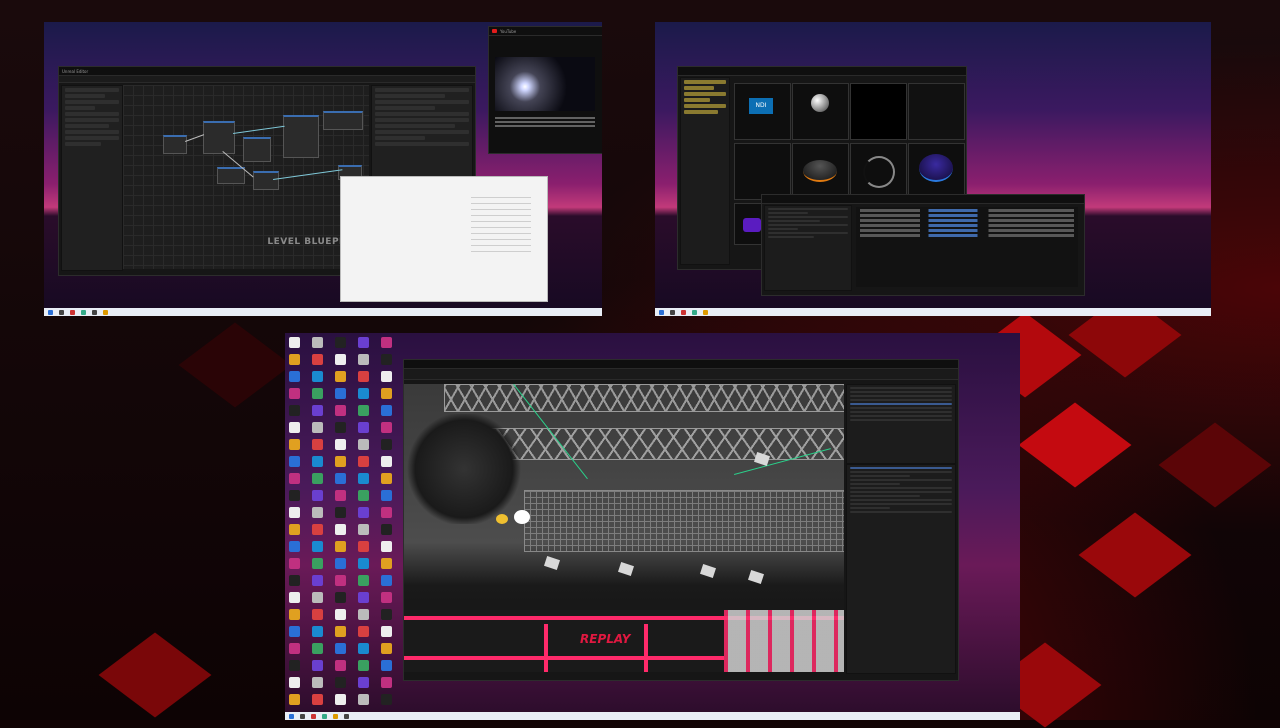 This screenshot has width=1280, height=728. Describe the element at coordinates (933, 312) in the screenshot. I see `monitor-2-taskbar` at that location.